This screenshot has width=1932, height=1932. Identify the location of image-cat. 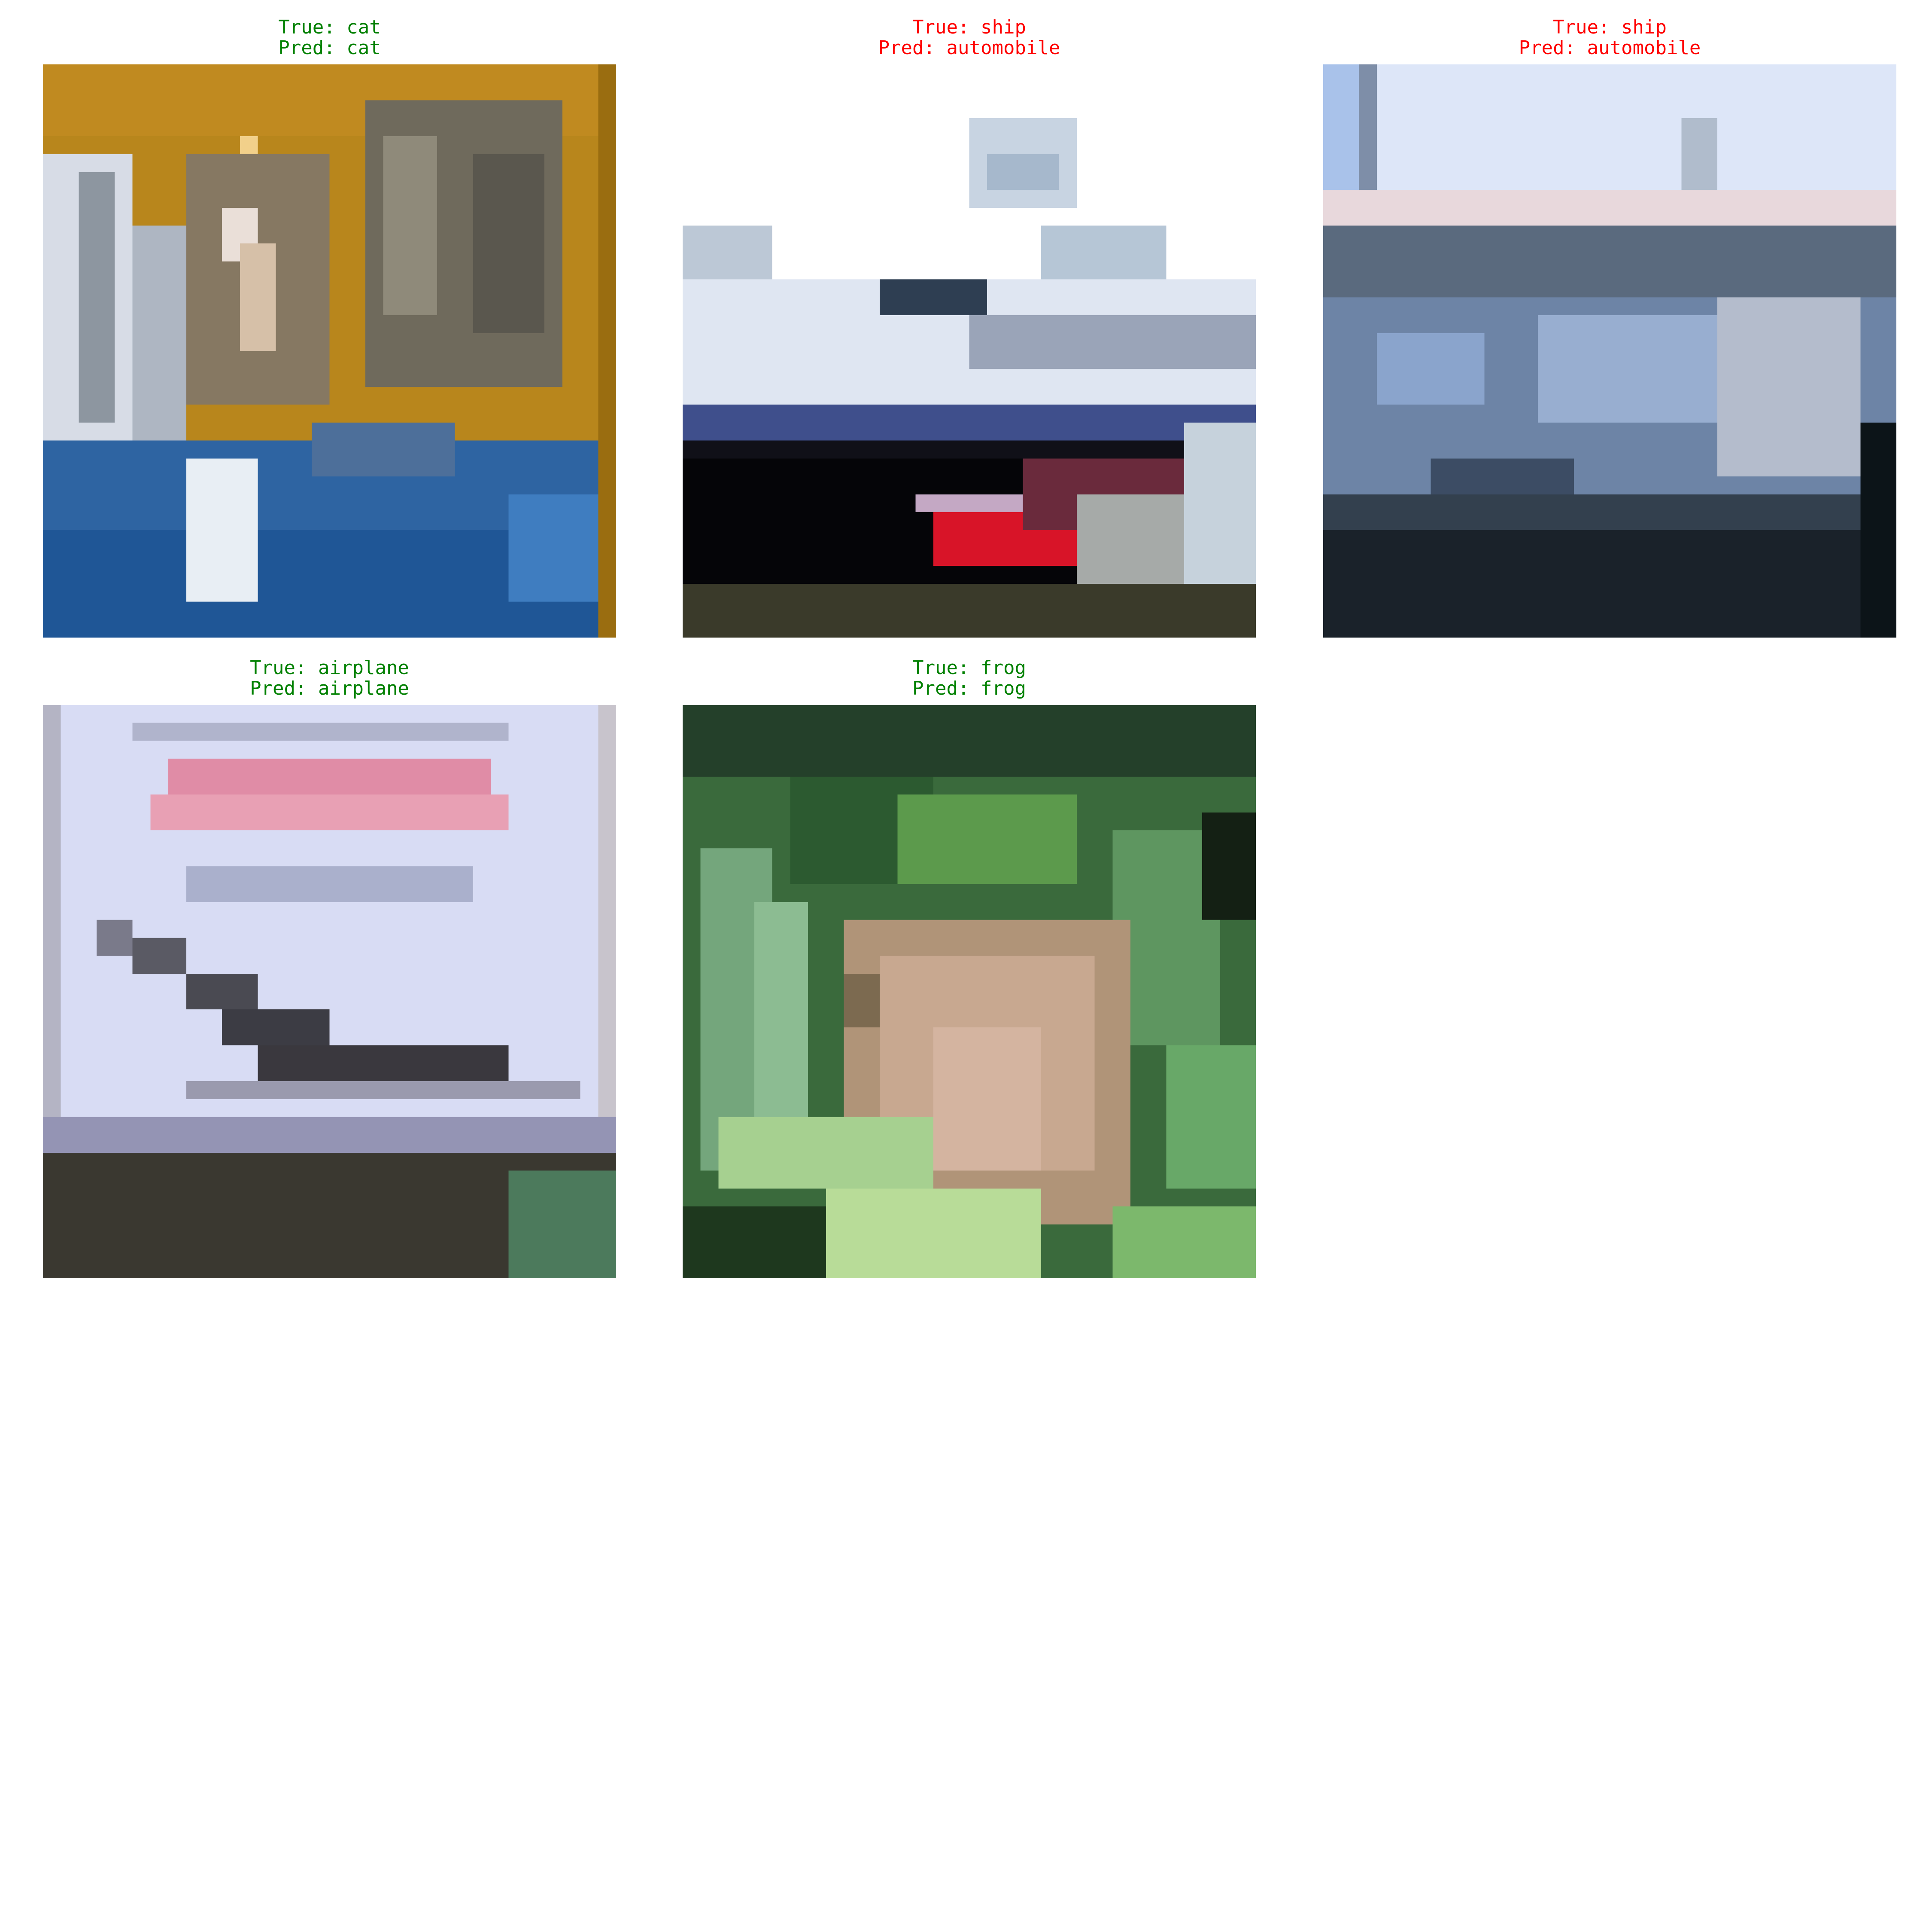
(329, 351).